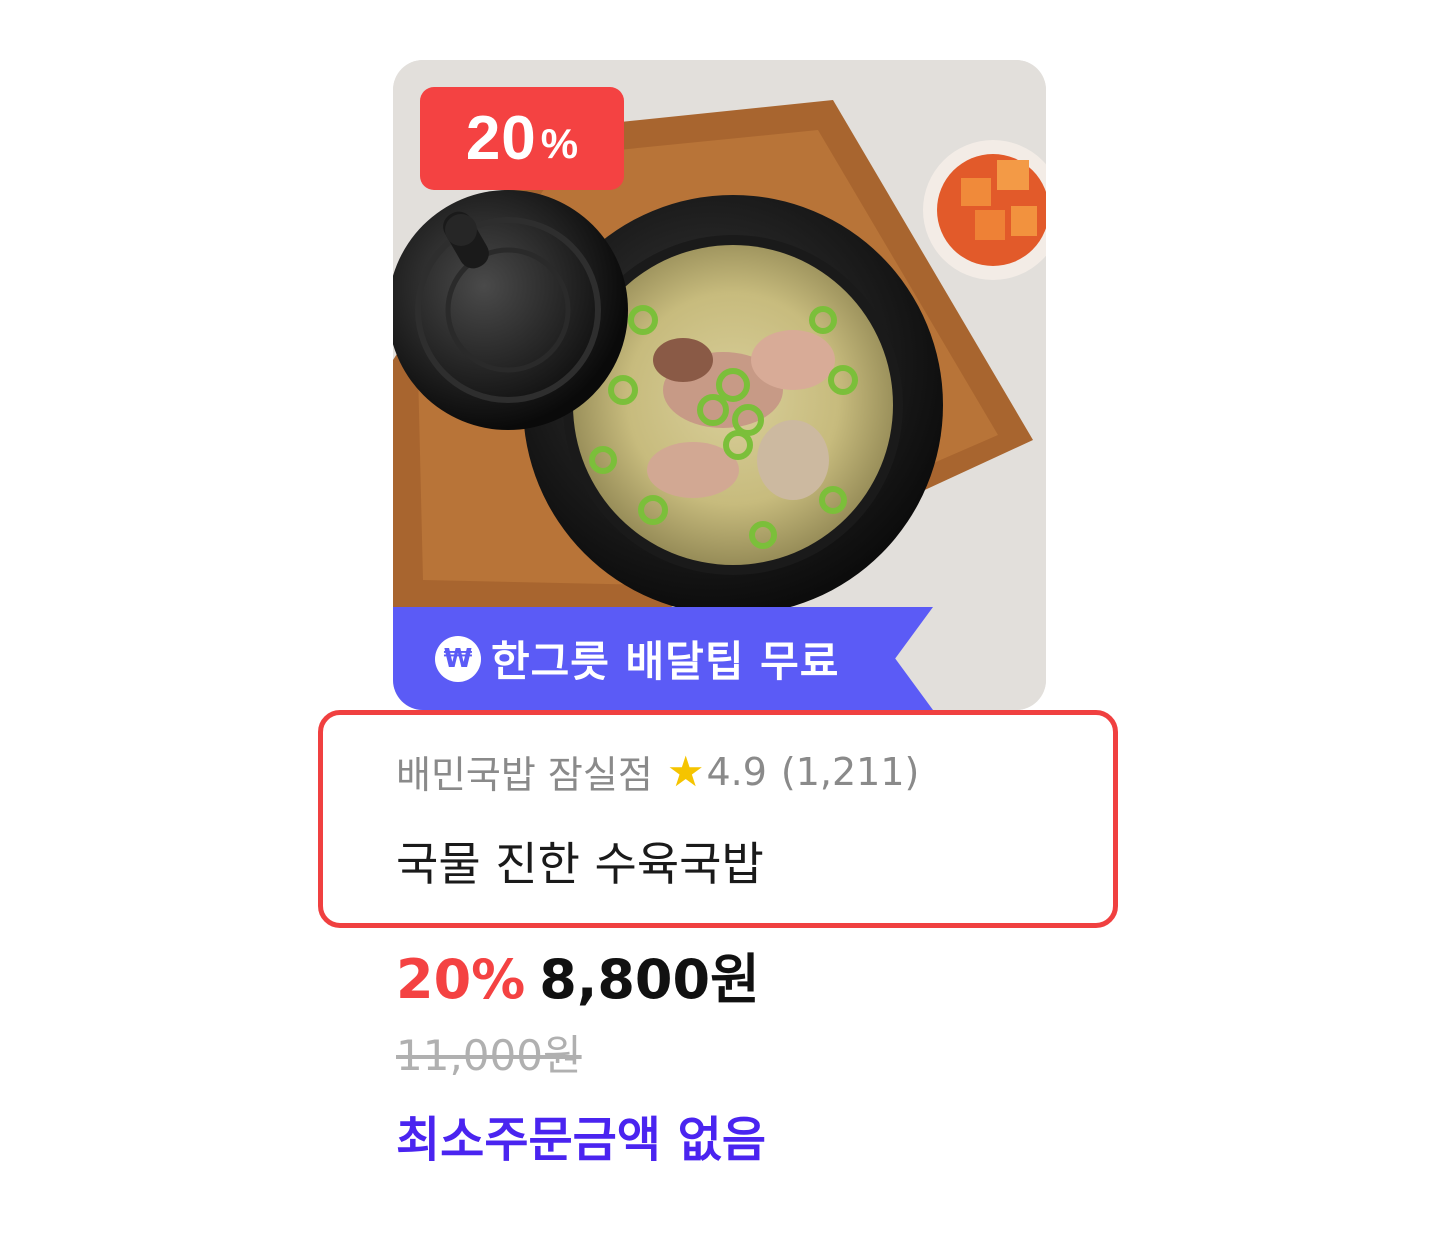  I want to click on free-delivery-tip-label: 한그릇 배달팁 무료, so click(665, 661).